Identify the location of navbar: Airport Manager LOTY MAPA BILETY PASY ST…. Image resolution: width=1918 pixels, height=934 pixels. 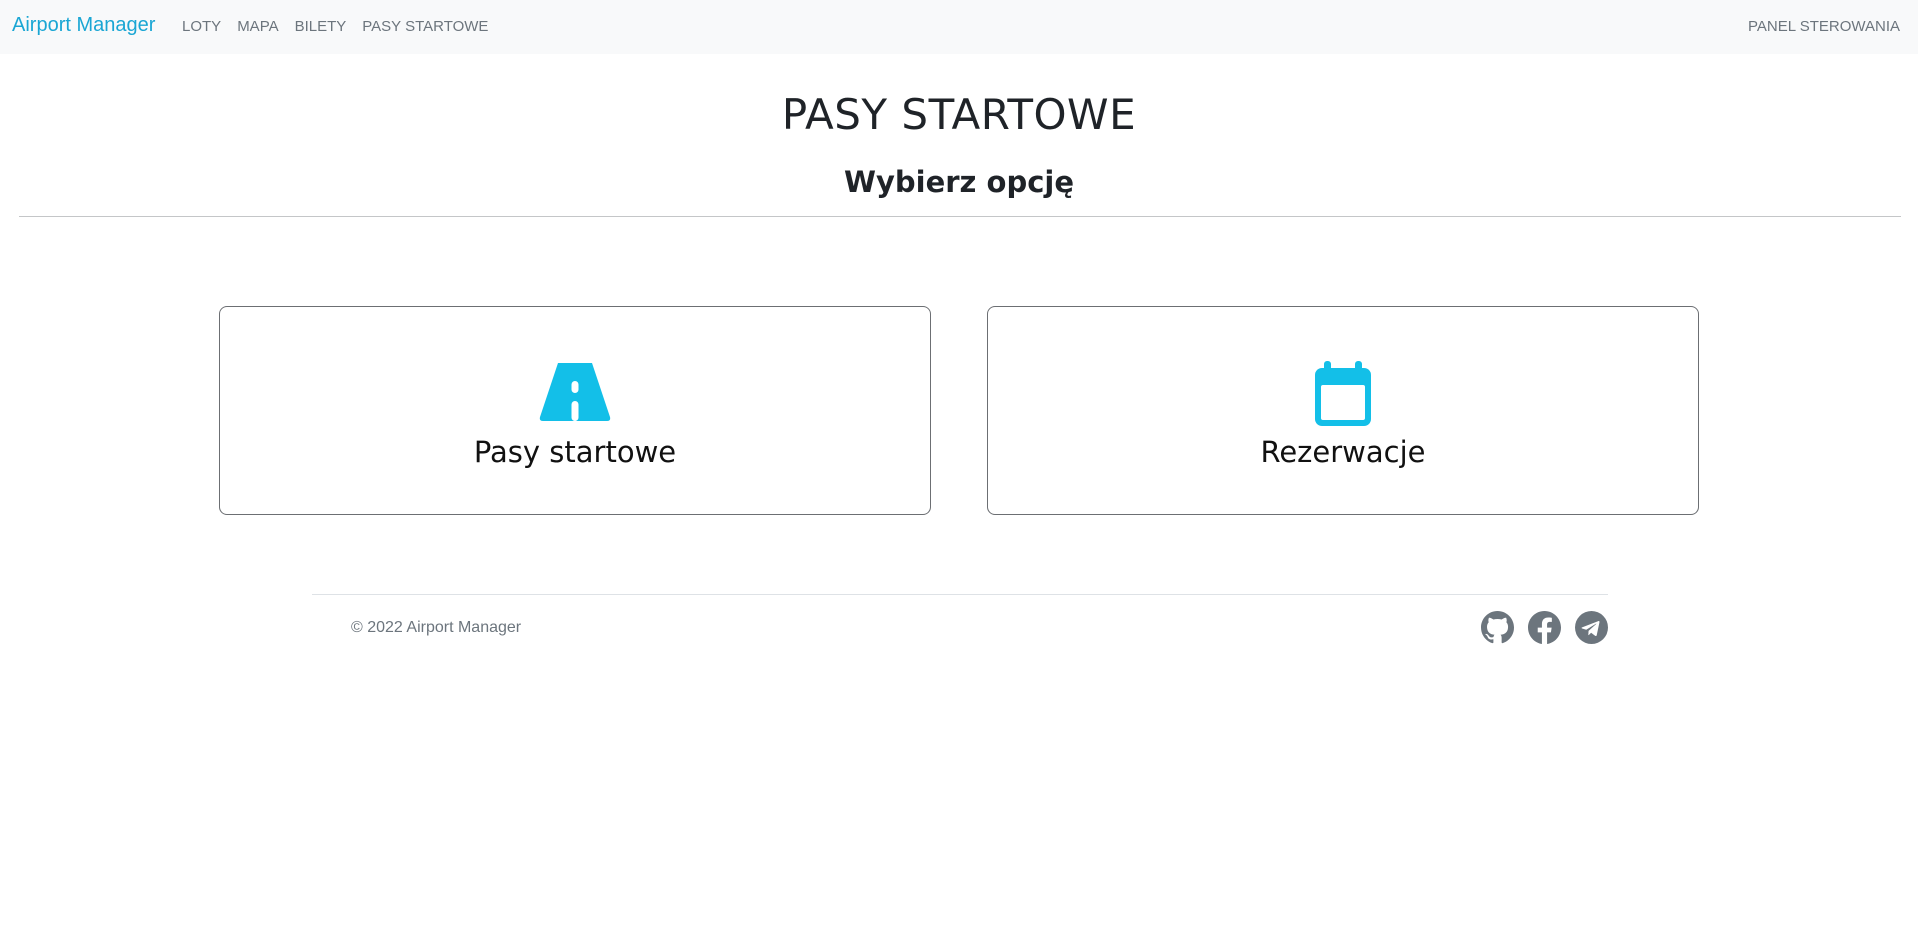
(959, 27).